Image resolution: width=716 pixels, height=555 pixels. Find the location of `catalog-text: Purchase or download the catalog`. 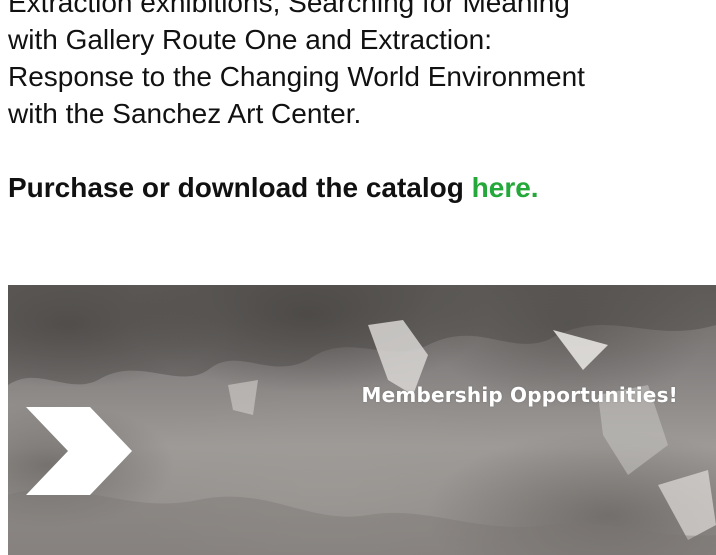

catalog-text: Purchase or download the catalog is located at coordinates (240, 187).